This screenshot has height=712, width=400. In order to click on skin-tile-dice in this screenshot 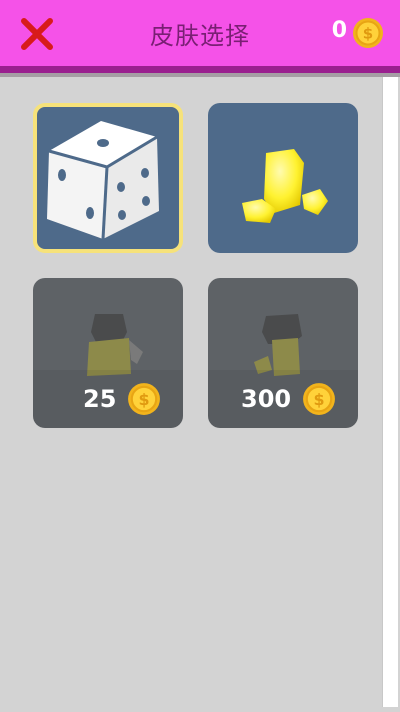, I will do `click(108, 178)`.